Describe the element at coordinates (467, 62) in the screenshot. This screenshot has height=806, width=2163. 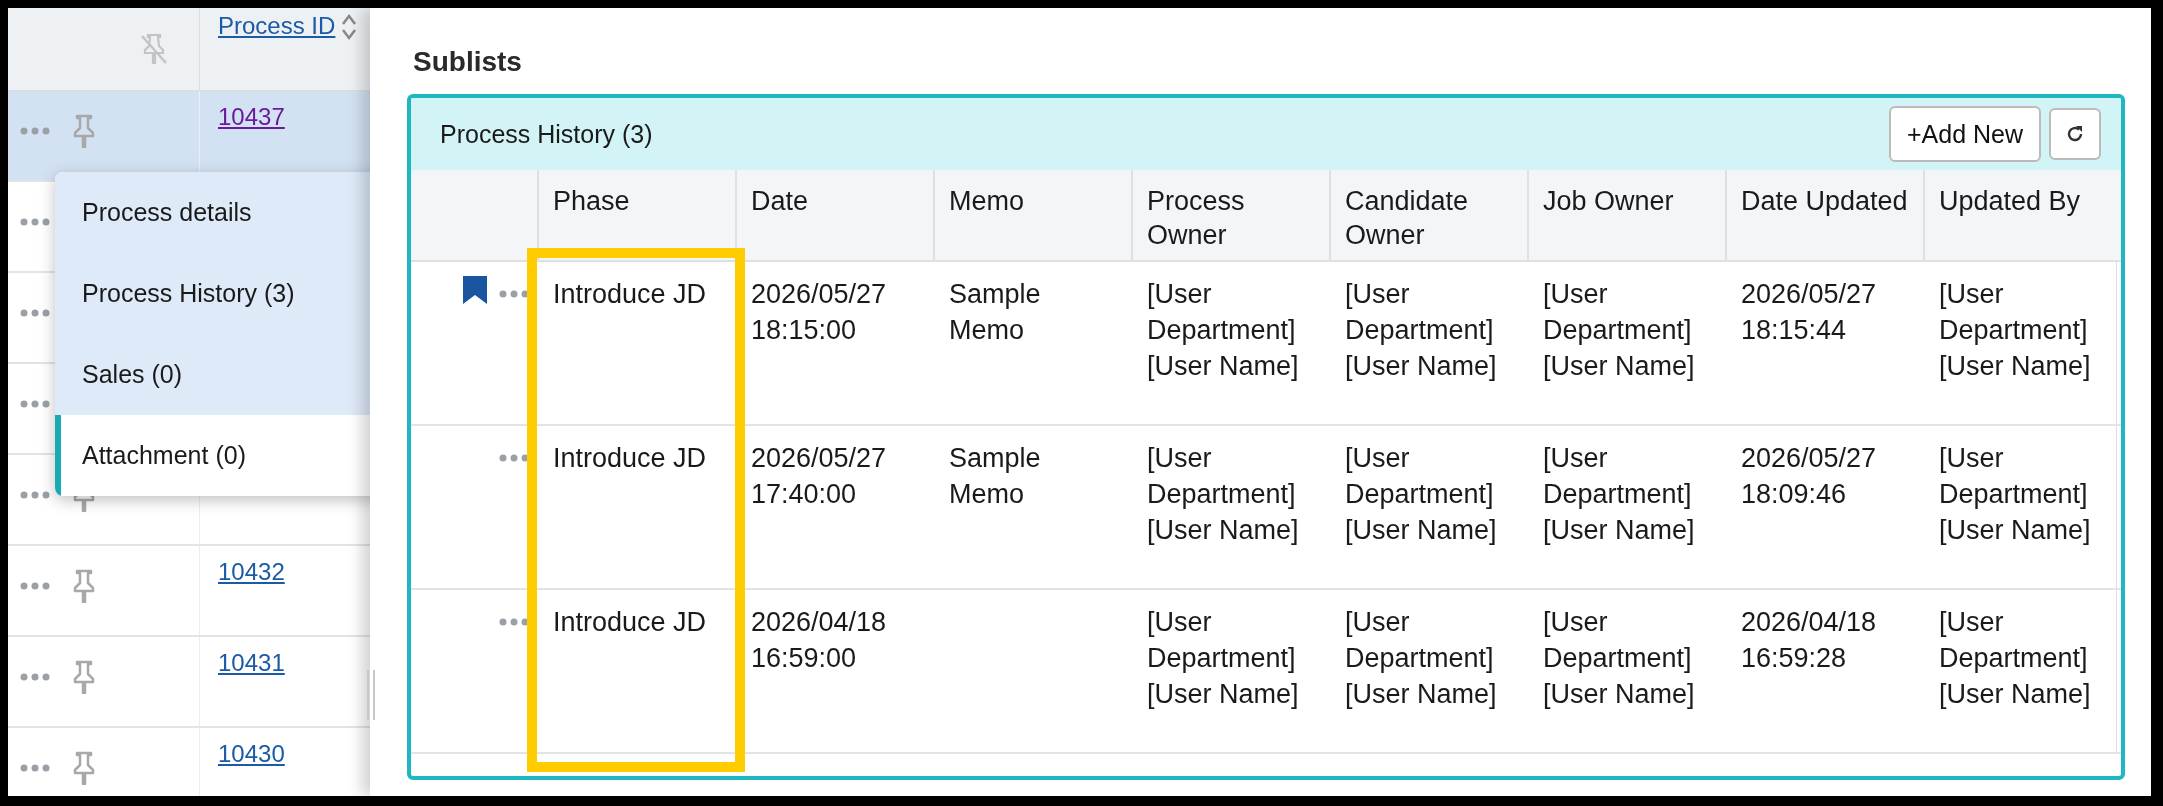
I see `section-title: Sublists` at that location.